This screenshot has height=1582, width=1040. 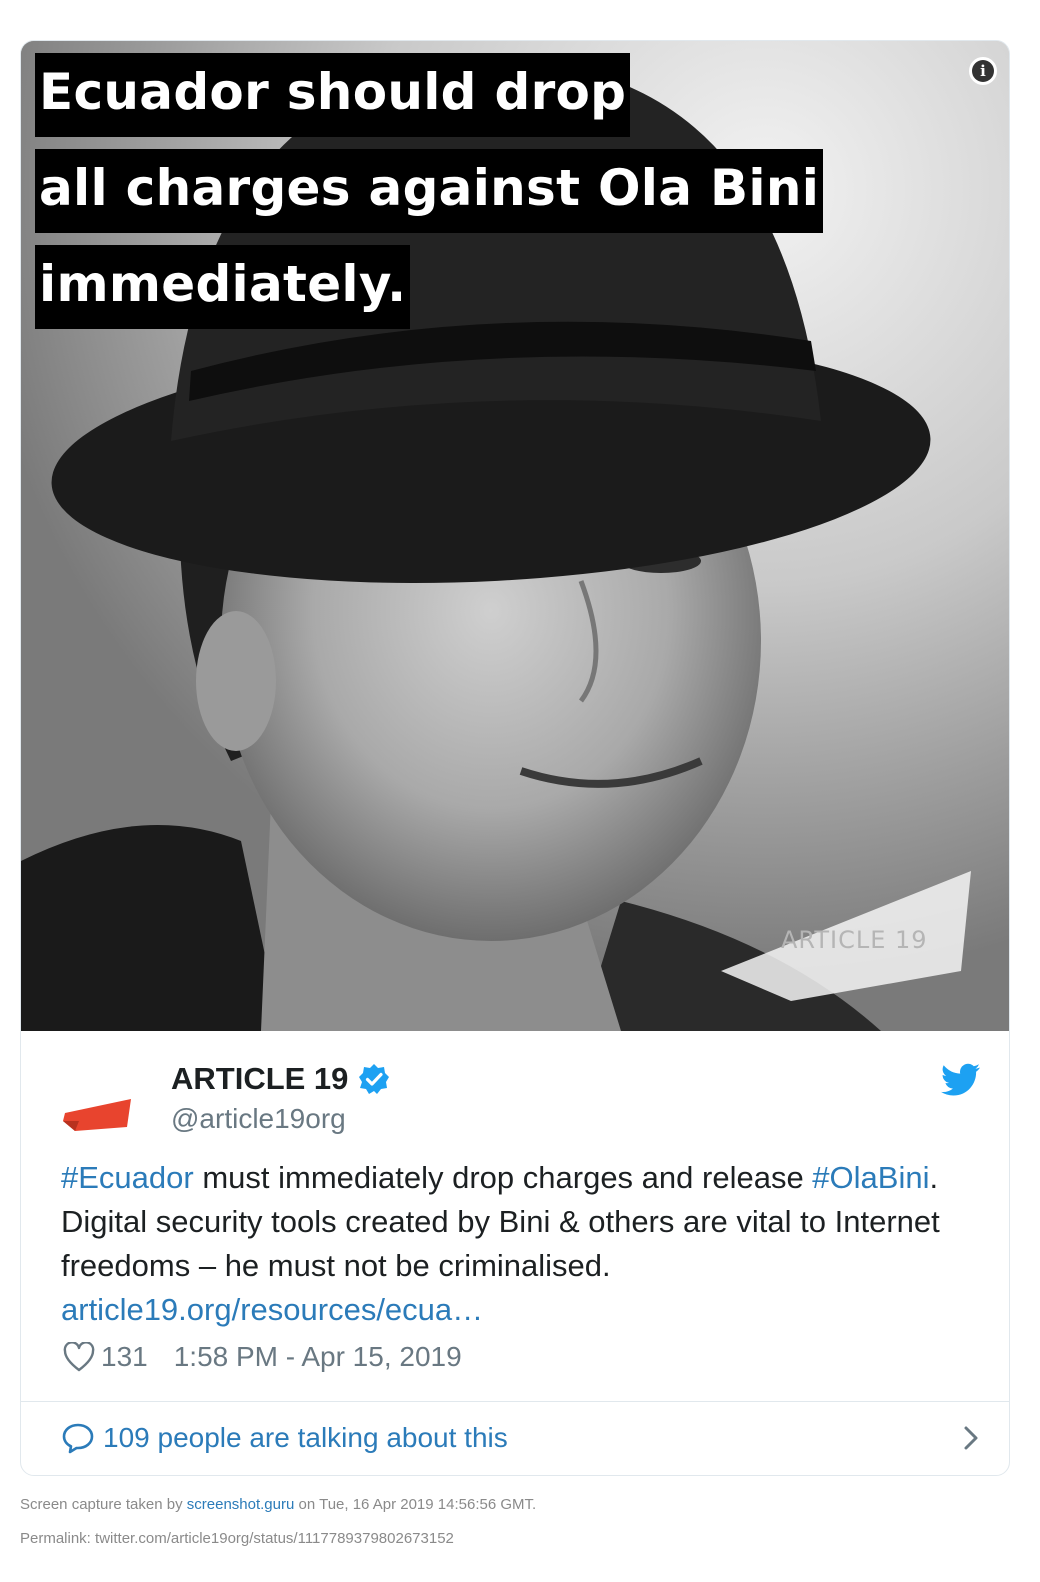 What do you see at coordinates (78, 1438) in the screenshot?
I see `speech-bubble-icon` at bounding box center [78, 1438].